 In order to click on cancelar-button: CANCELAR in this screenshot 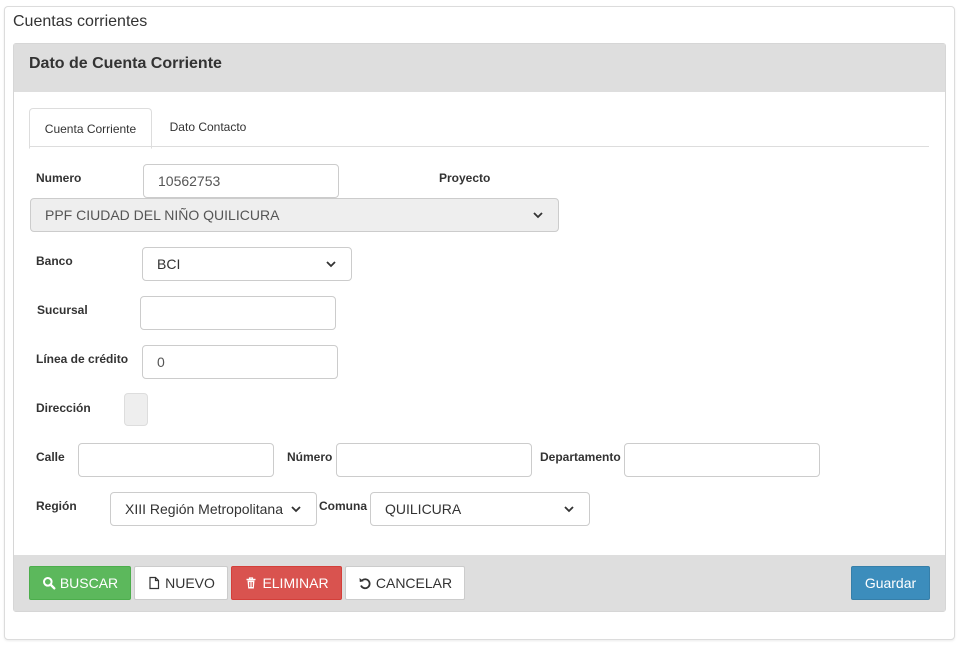, I will do `click(405, 583)`.